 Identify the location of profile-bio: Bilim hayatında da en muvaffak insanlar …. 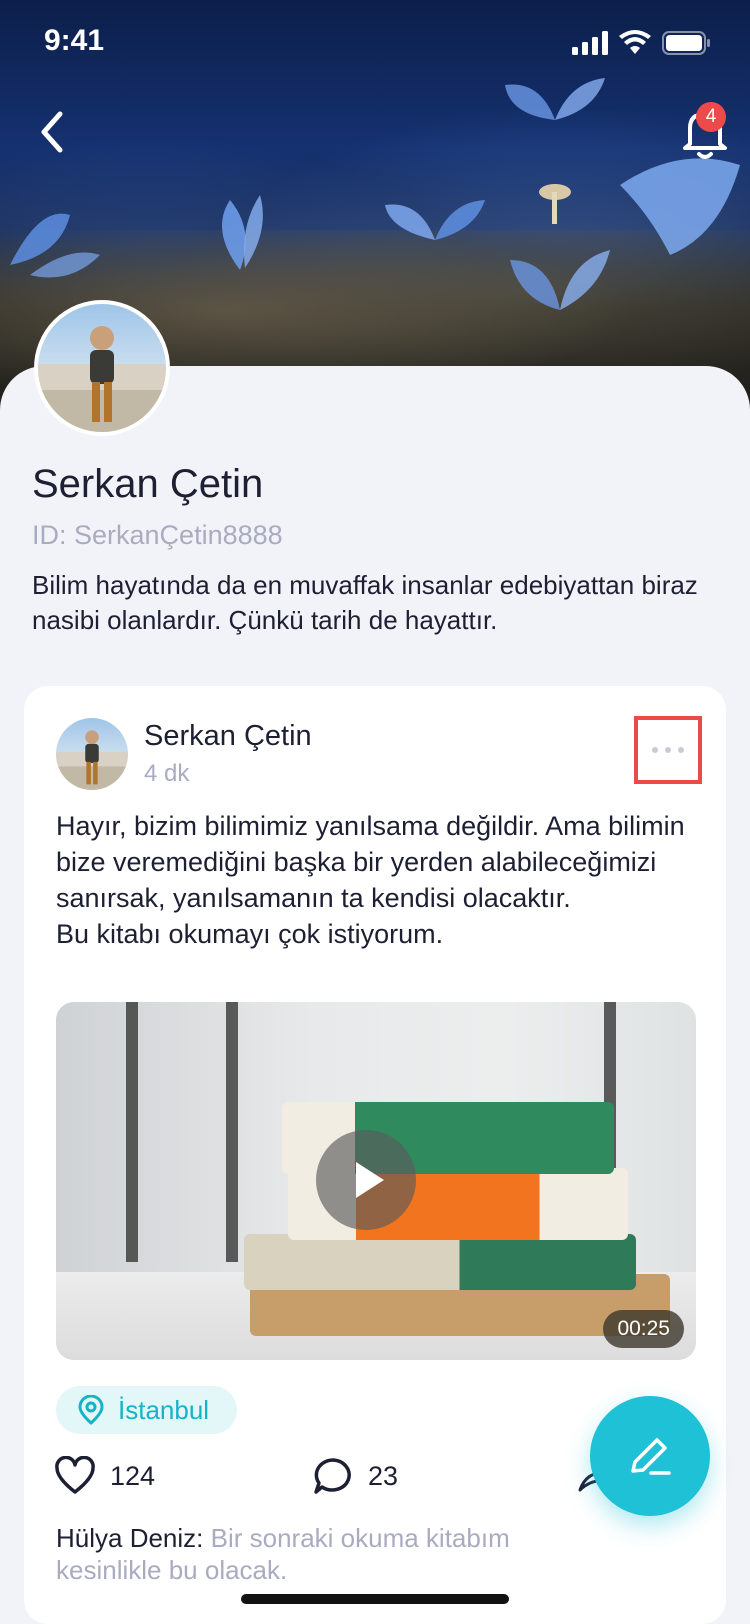
(365, 602).